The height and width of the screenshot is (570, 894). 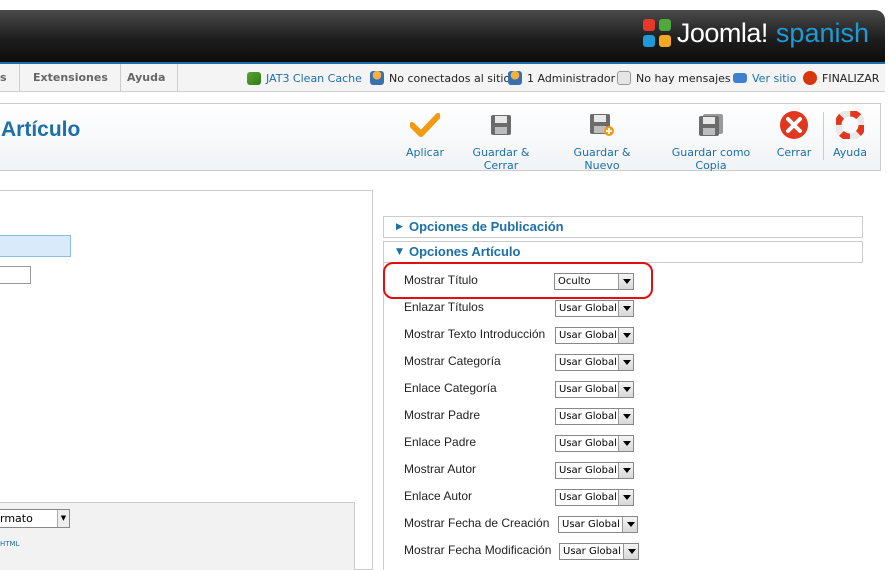 What do you see at coordinates (851, 78) in the screenshot?
I see `logout-label: FINALIZAR` at bounding box center [851, 78].